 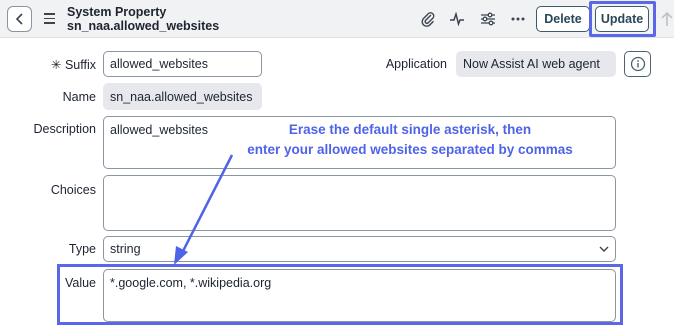 I want to click on update-button: Update, so click(x=622, y=19).